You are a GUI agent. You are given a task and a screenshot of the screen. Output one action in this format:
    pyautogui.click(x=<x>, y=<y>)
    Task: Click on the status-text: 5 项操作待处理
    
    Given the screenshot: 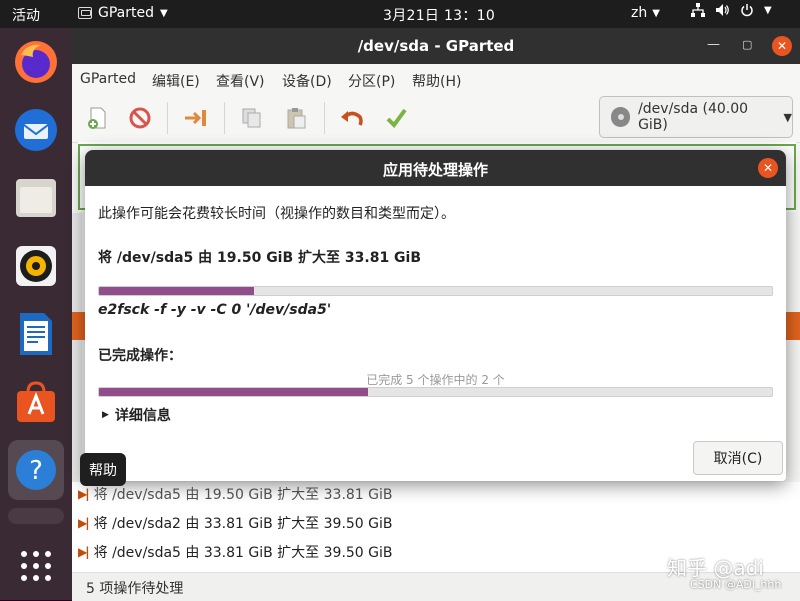 What is the action you would take?
    pyautogui.click(x=135, y=589)
    